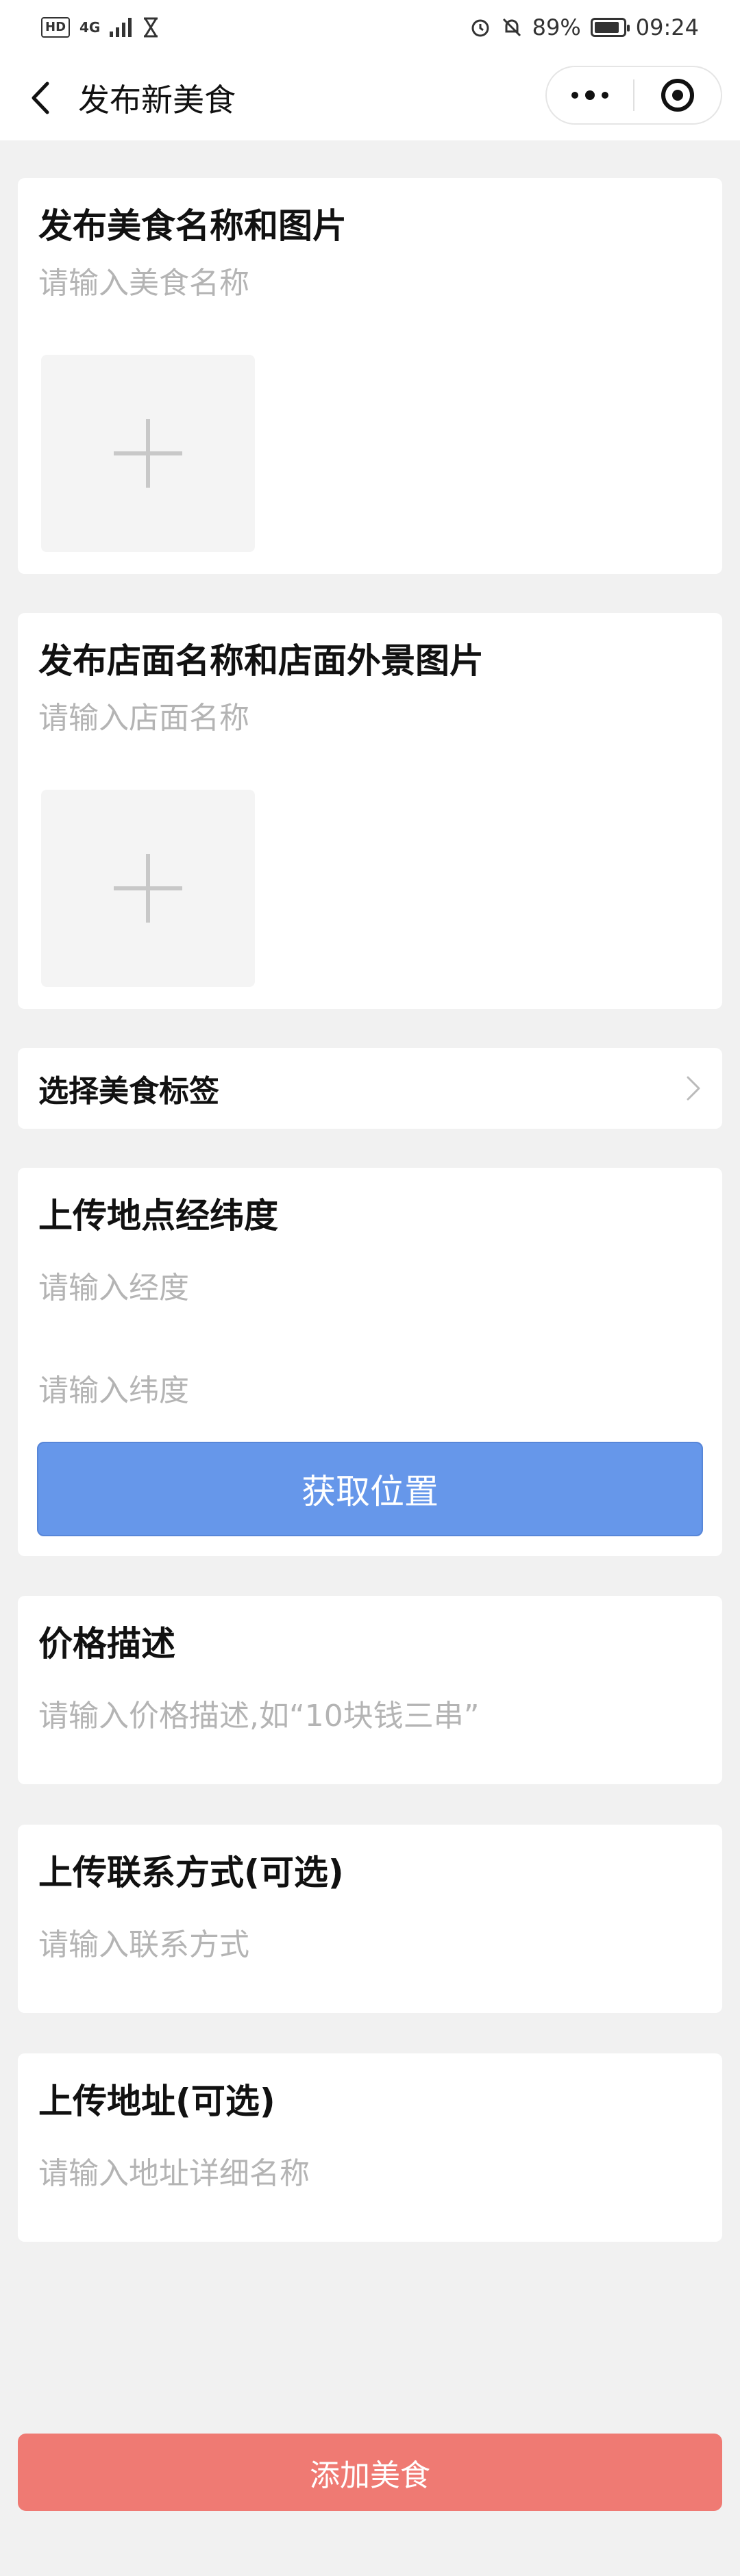  I want to click on battery-percent: 89%, so click(556, 27).